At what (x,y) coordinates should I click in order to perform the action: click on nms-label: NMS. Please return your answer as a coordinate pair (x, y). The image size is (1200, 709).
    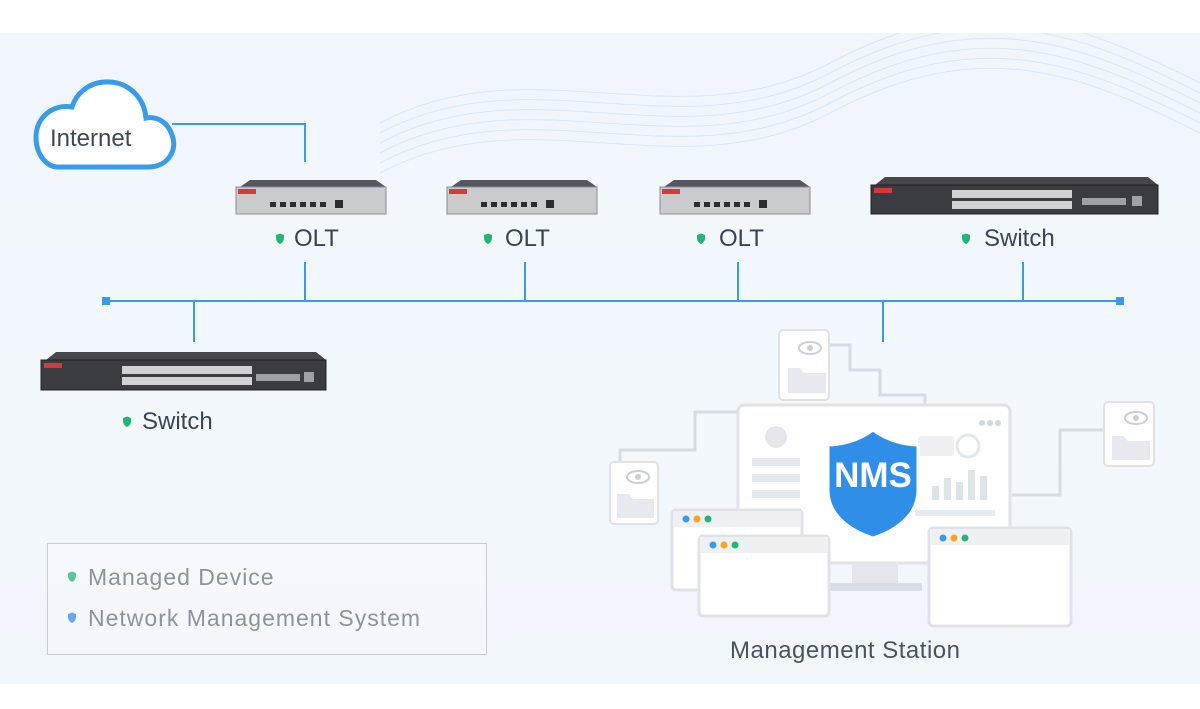
    Looking at the image, I should click on (873, 475).